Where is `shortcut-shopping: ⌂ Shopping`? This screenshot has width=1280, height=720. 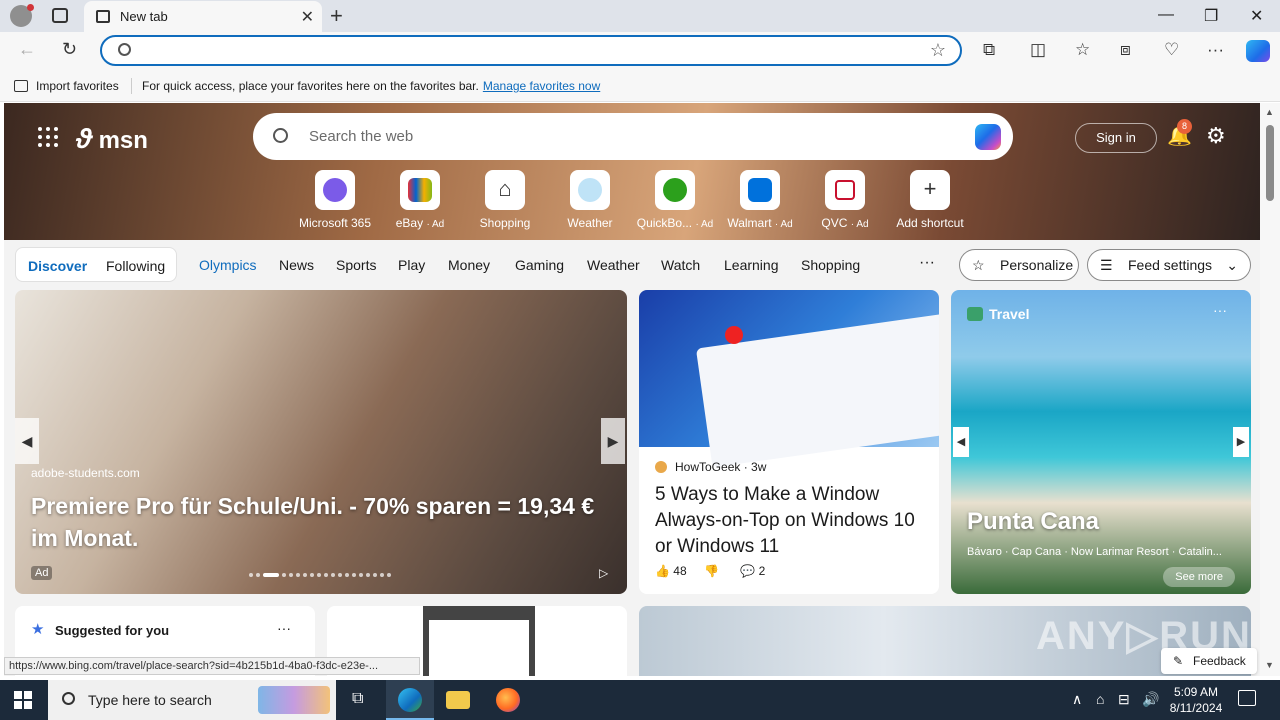
shortcut-shopping: ⌂ Shopping is located at coordinates (505, 200).